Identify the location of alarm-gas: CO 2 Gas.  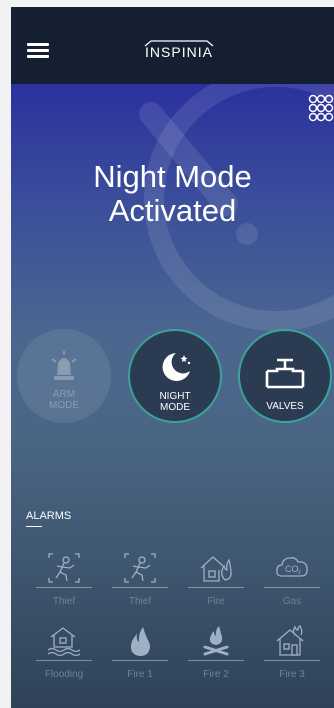
(291, 575).